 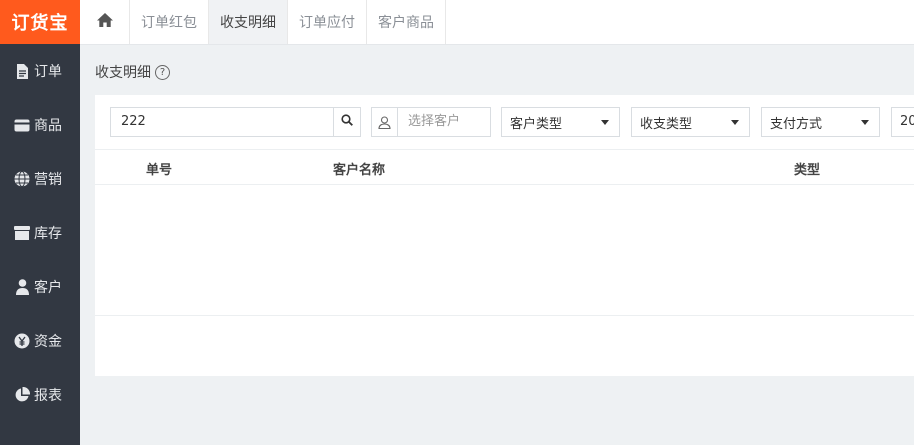 I want to click on sidebar-item-funds: 资金, so click(x=40, y=341).